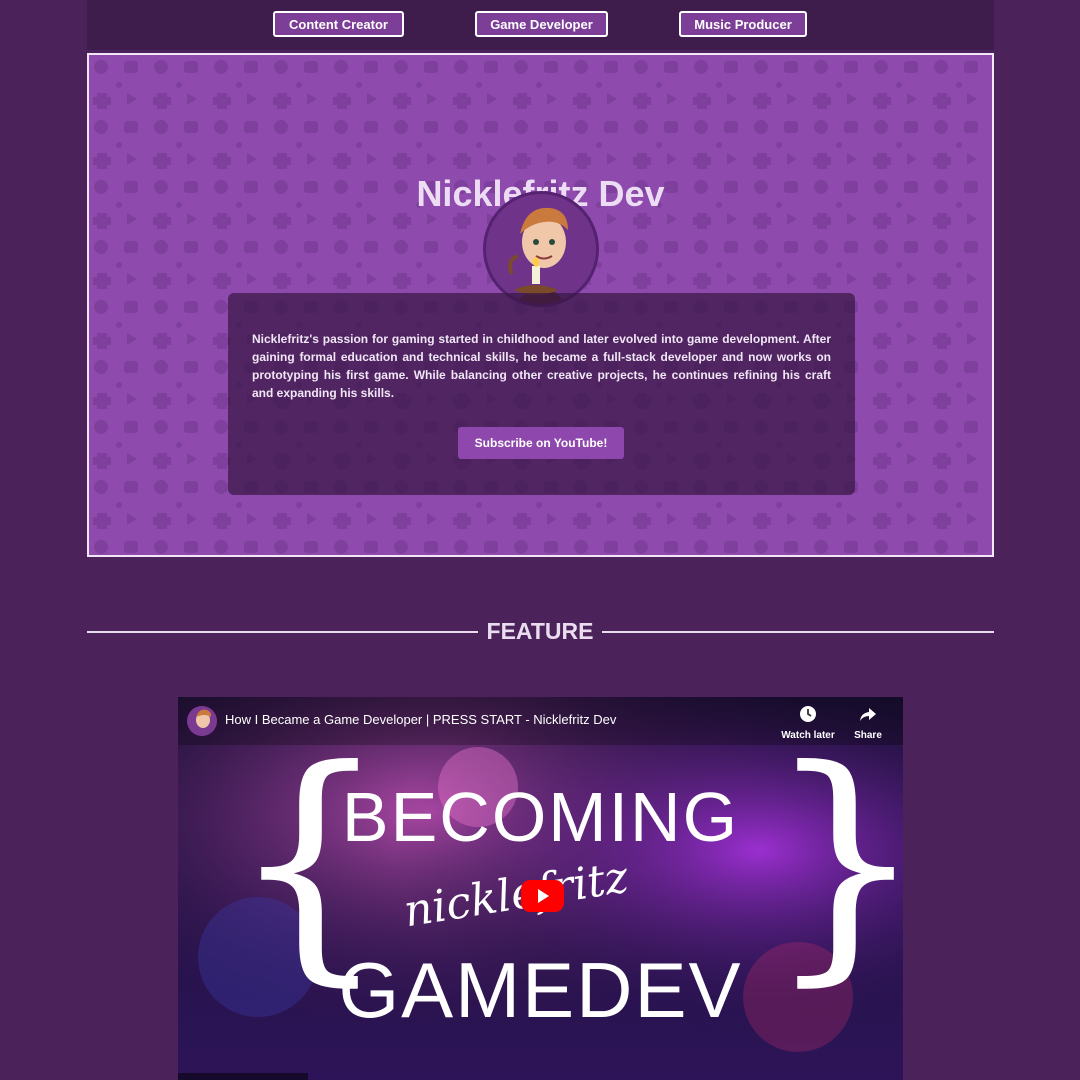  I want to click on feature-heading: FEATURE, so click(540, 631).